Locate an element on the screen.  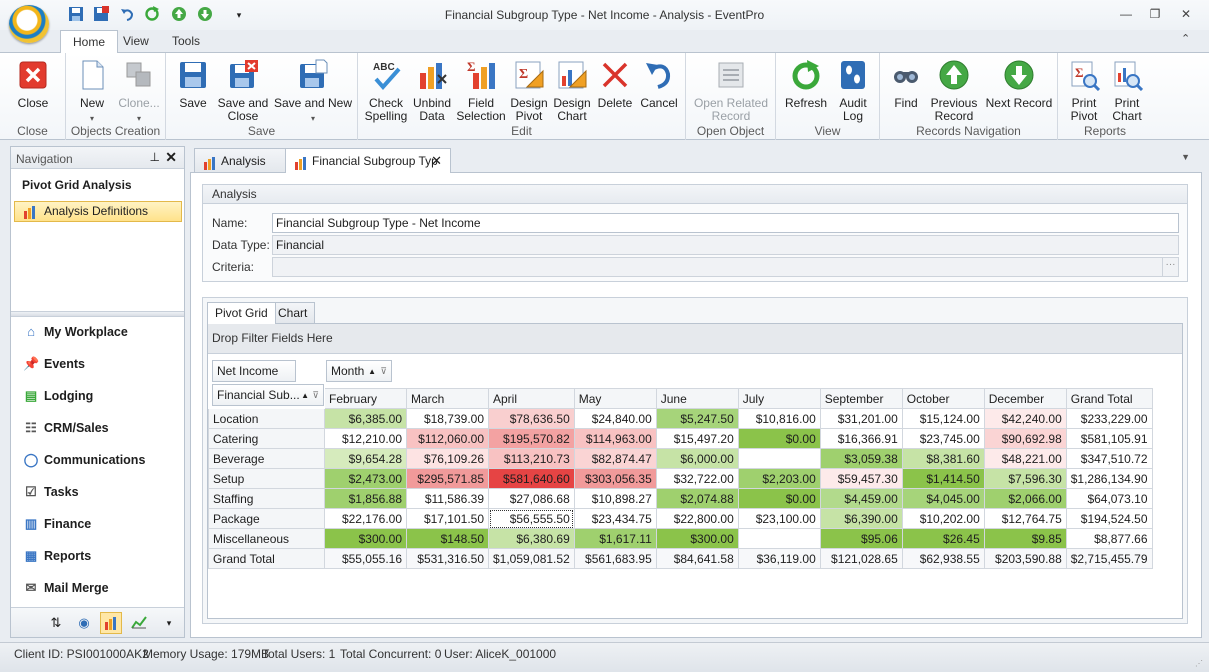
nav-item-analysis-definitions: Analysis Definitions is located at coordinates (98, 211).